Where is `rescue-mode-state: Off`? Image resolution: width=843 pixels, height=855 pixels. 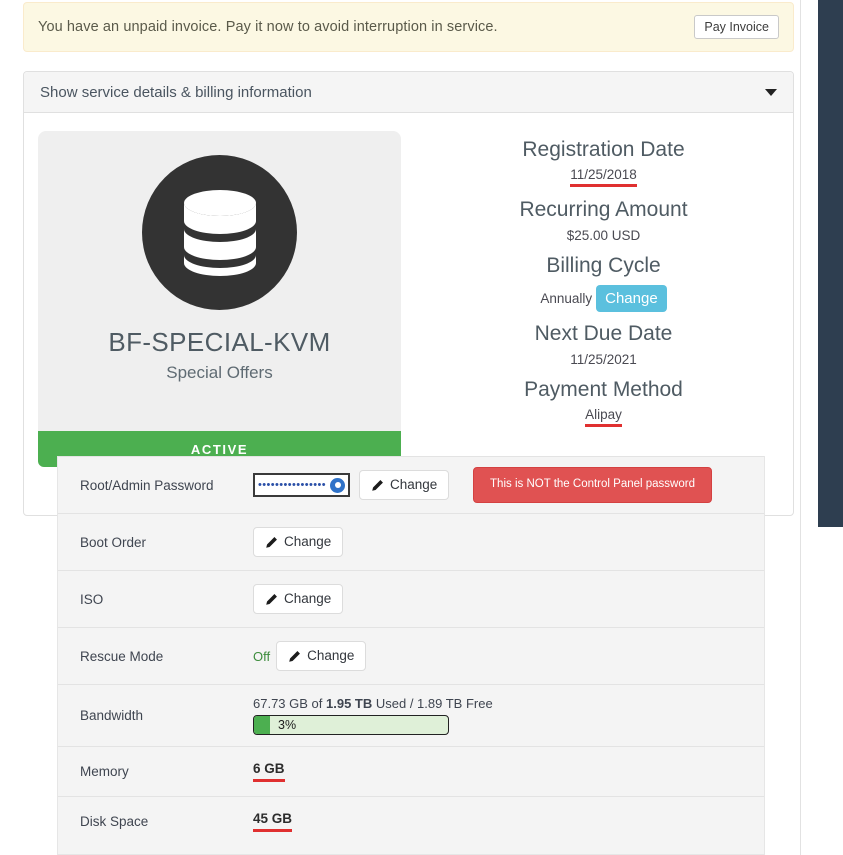
rescue-mode-state: Off is located at coordinates (262, 656).